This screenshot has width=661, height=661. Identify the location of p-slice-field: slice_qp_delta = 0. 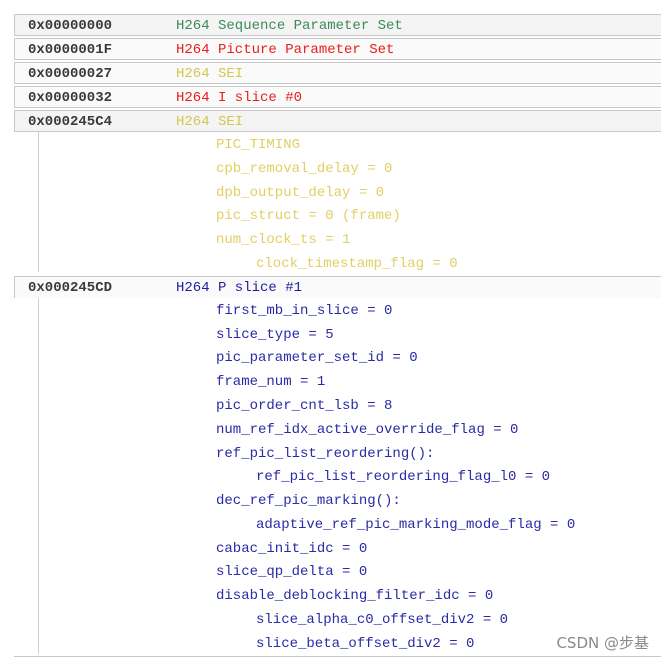
(291, 572).